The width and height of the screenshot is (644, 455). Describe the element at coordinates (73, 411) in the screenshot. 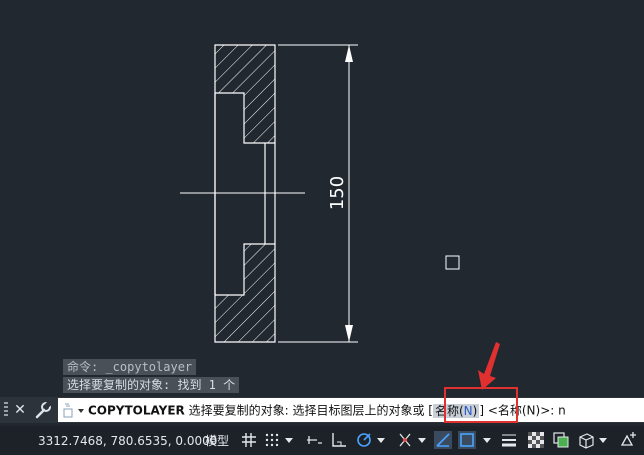

I see `recent-commands-icon` at that location.